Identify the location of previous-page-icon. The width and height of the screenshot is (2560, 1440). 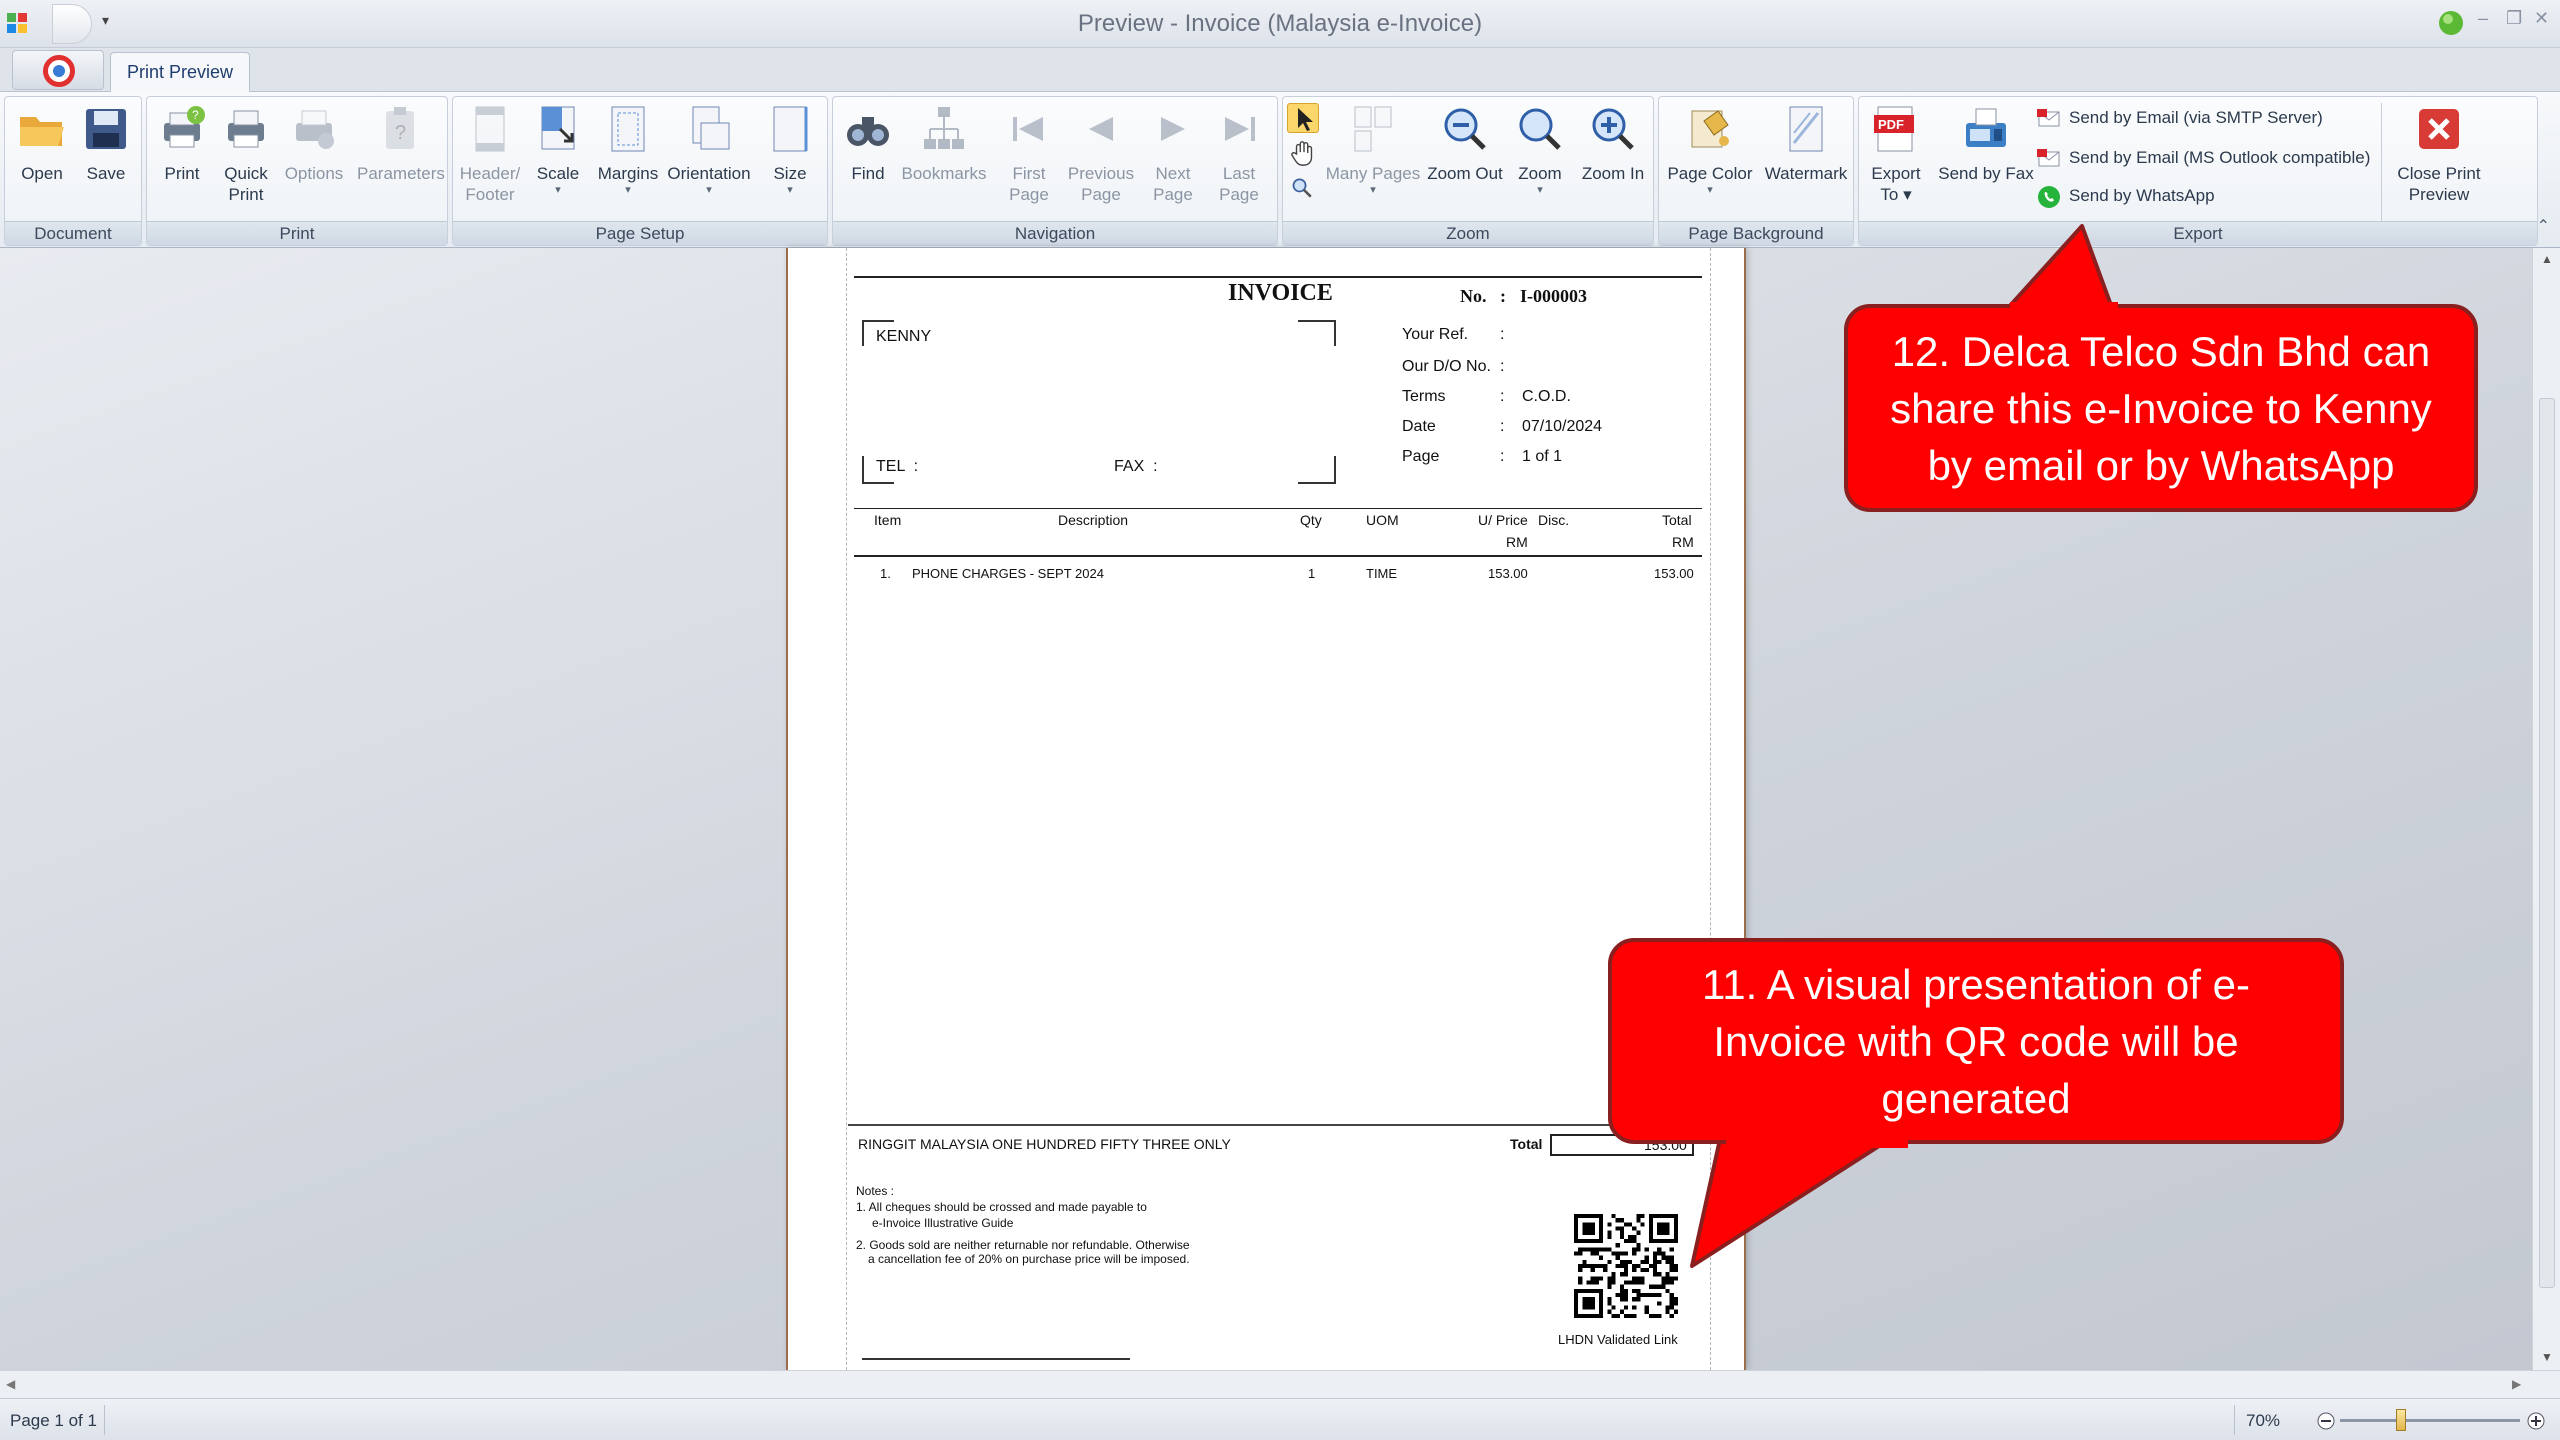
(1101, 129).